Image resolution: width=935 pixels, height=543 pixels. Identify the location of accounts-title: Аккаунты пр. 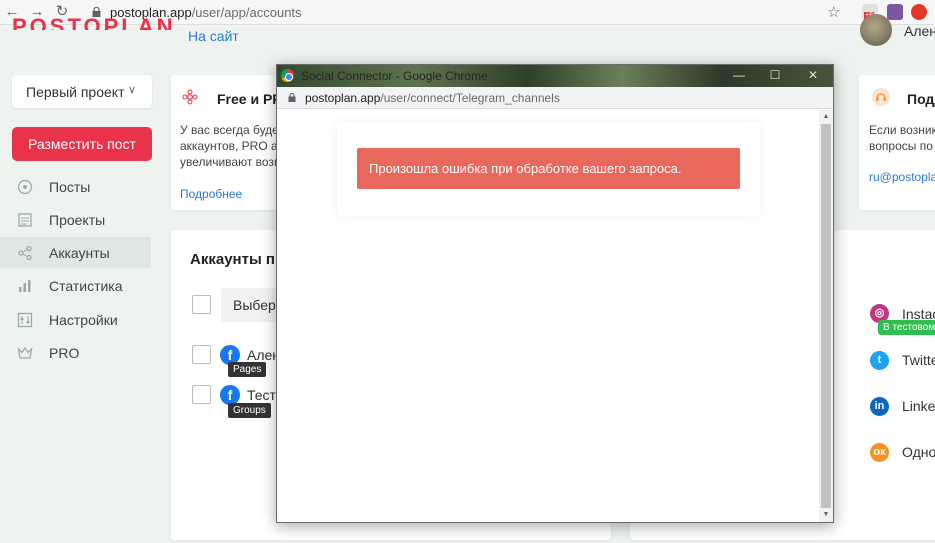
(237, 259).